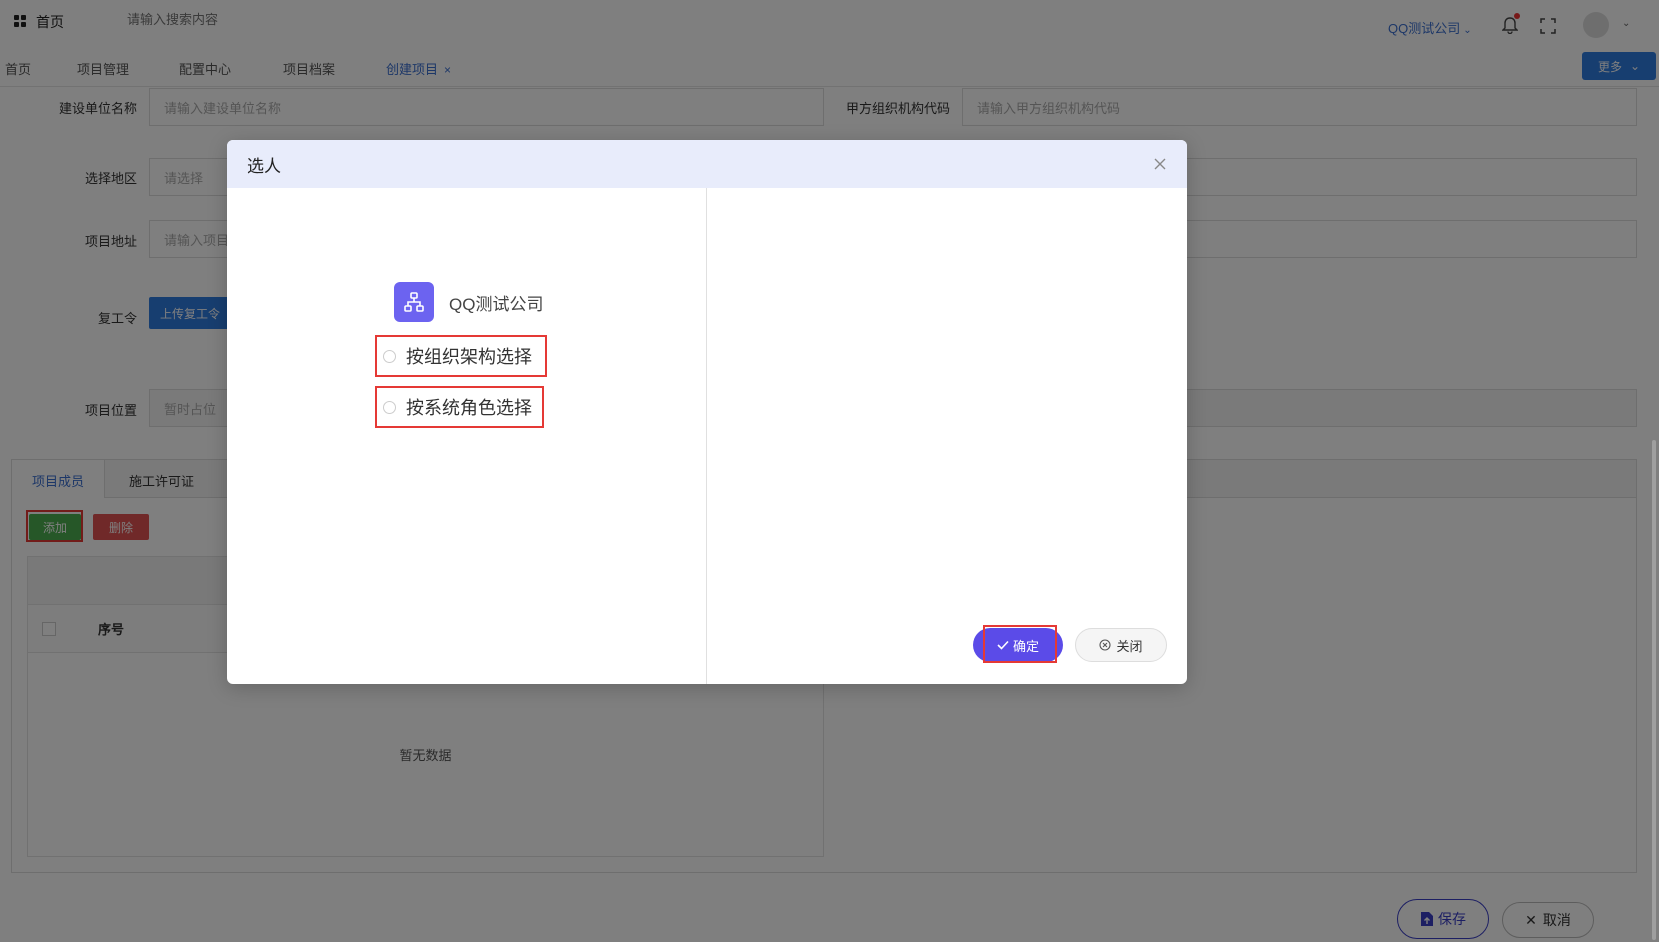 The width and height of the screenshot is (1659, 942). I want to click on org-name: QQ测试公司, so click(496, 304).